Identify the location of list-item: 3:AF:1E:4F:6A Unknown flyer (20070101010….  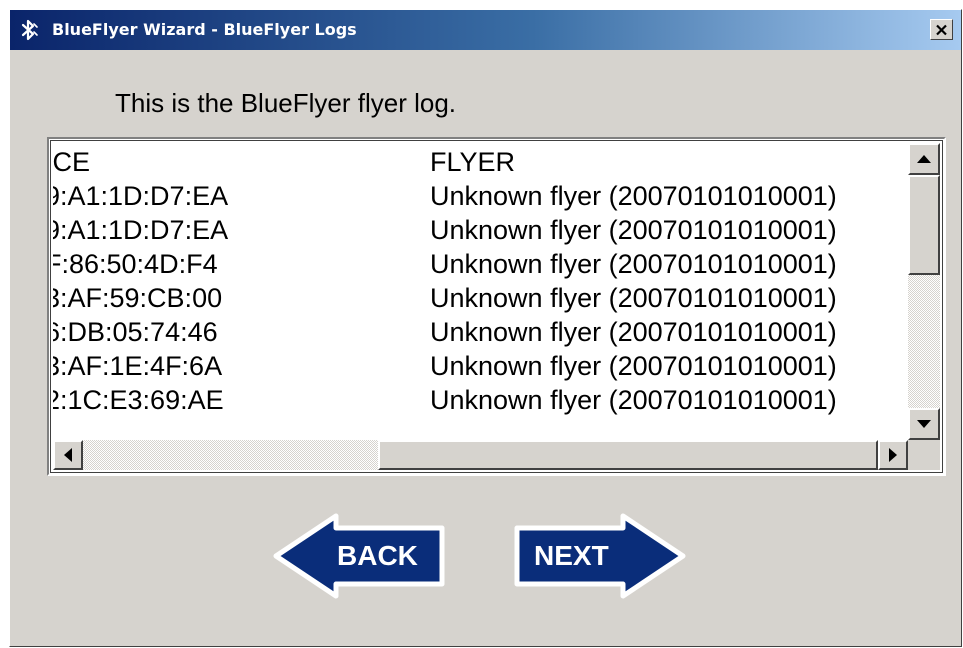
(479, 368).